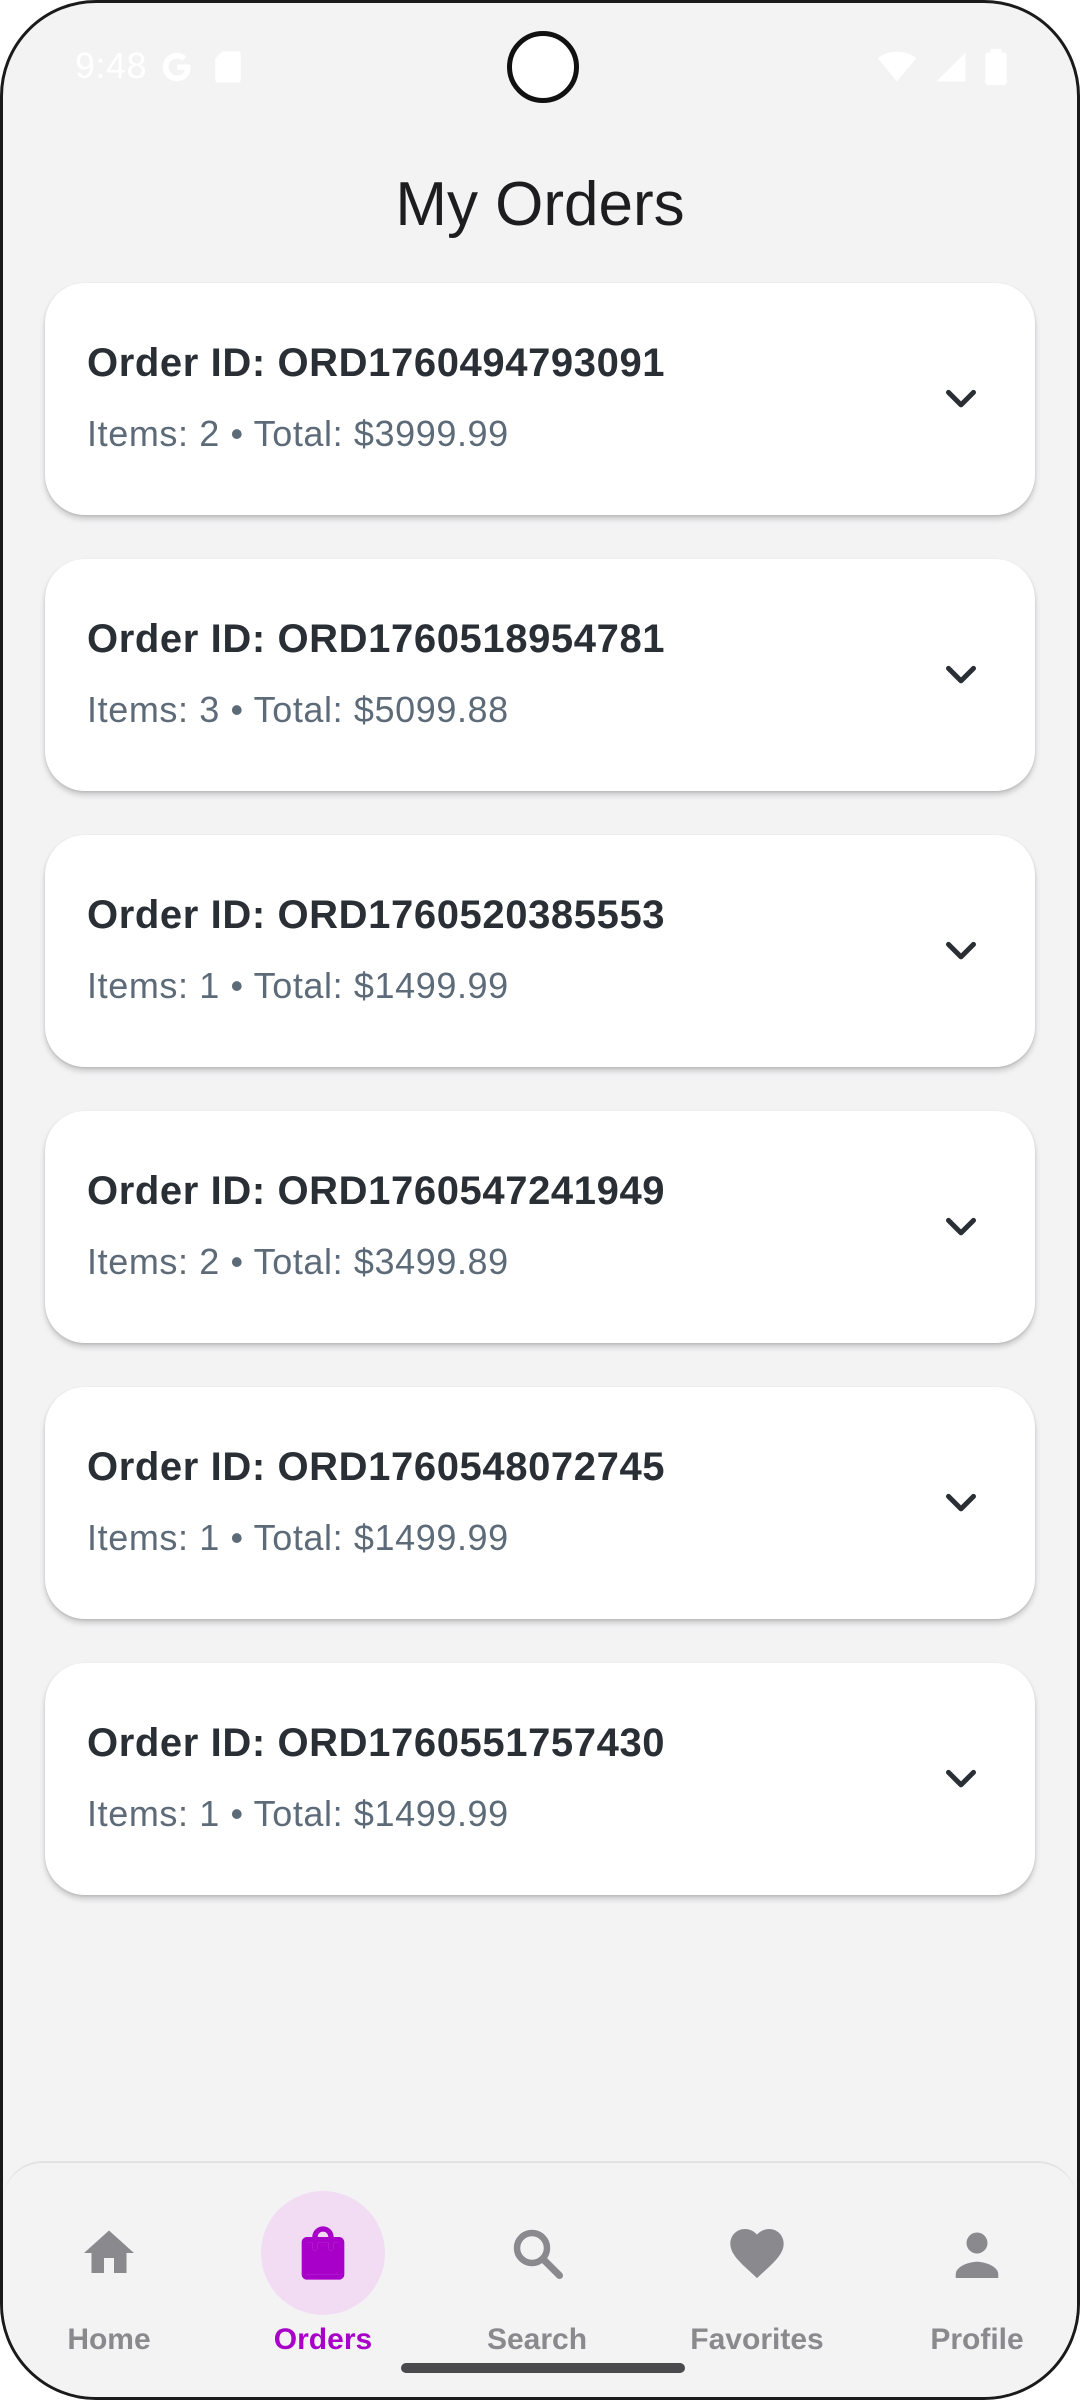 The height and width of the screenshot is (2400, 1080). I want to click on order-id: Order ID: ORD1760518954781, so click(376, 639).